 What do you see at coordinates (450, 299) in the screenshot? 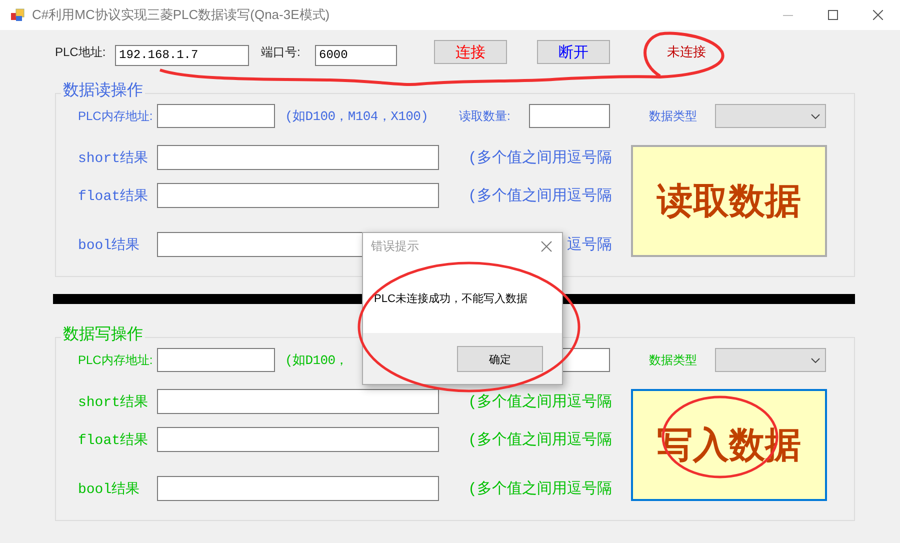
I see `dialog-message: PLC未连接成功，不能写入数据` at bounding box center [450, 299].